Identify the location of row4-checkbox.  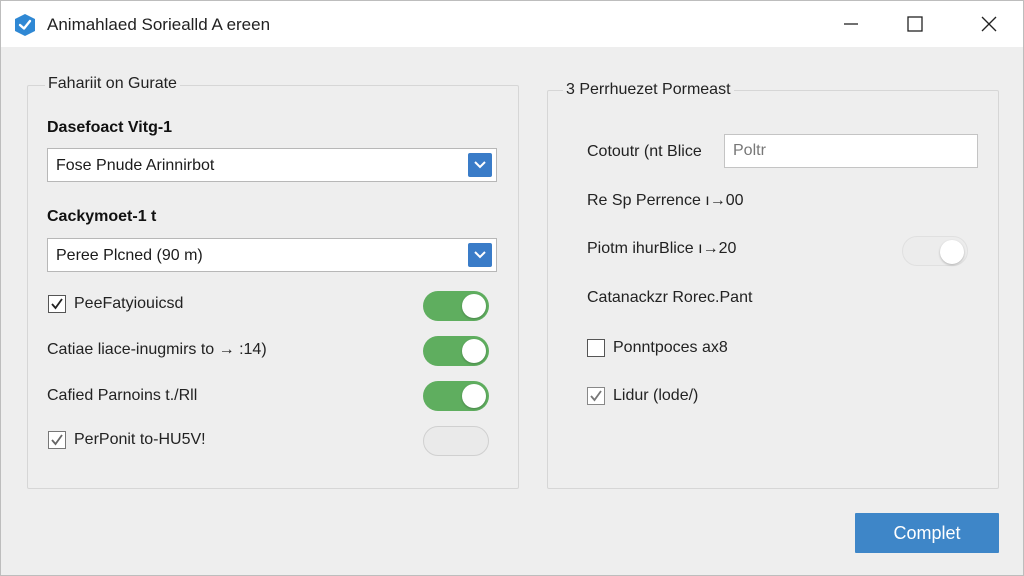
(57, 440).